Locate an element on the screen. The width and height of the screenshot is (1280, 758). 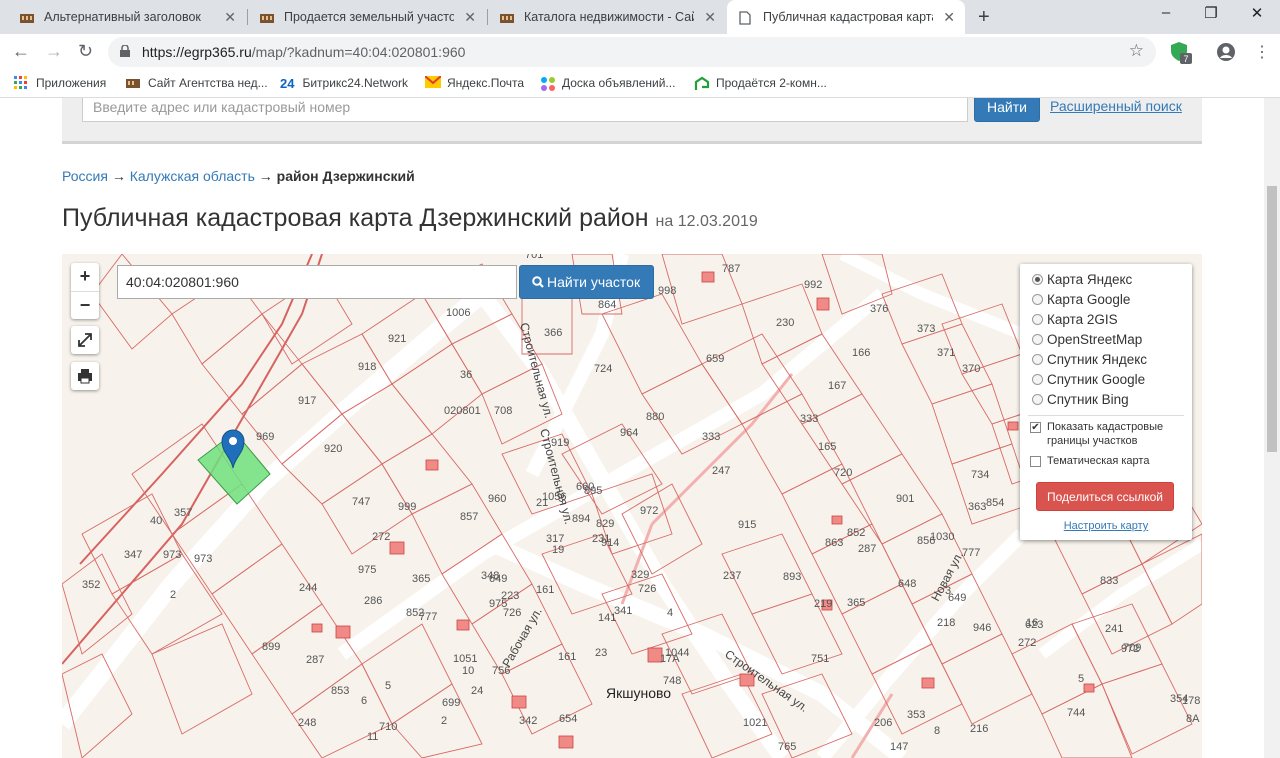
layer-option-bing-satellite: Спутник Bing is located at coordinates (1080, 399).